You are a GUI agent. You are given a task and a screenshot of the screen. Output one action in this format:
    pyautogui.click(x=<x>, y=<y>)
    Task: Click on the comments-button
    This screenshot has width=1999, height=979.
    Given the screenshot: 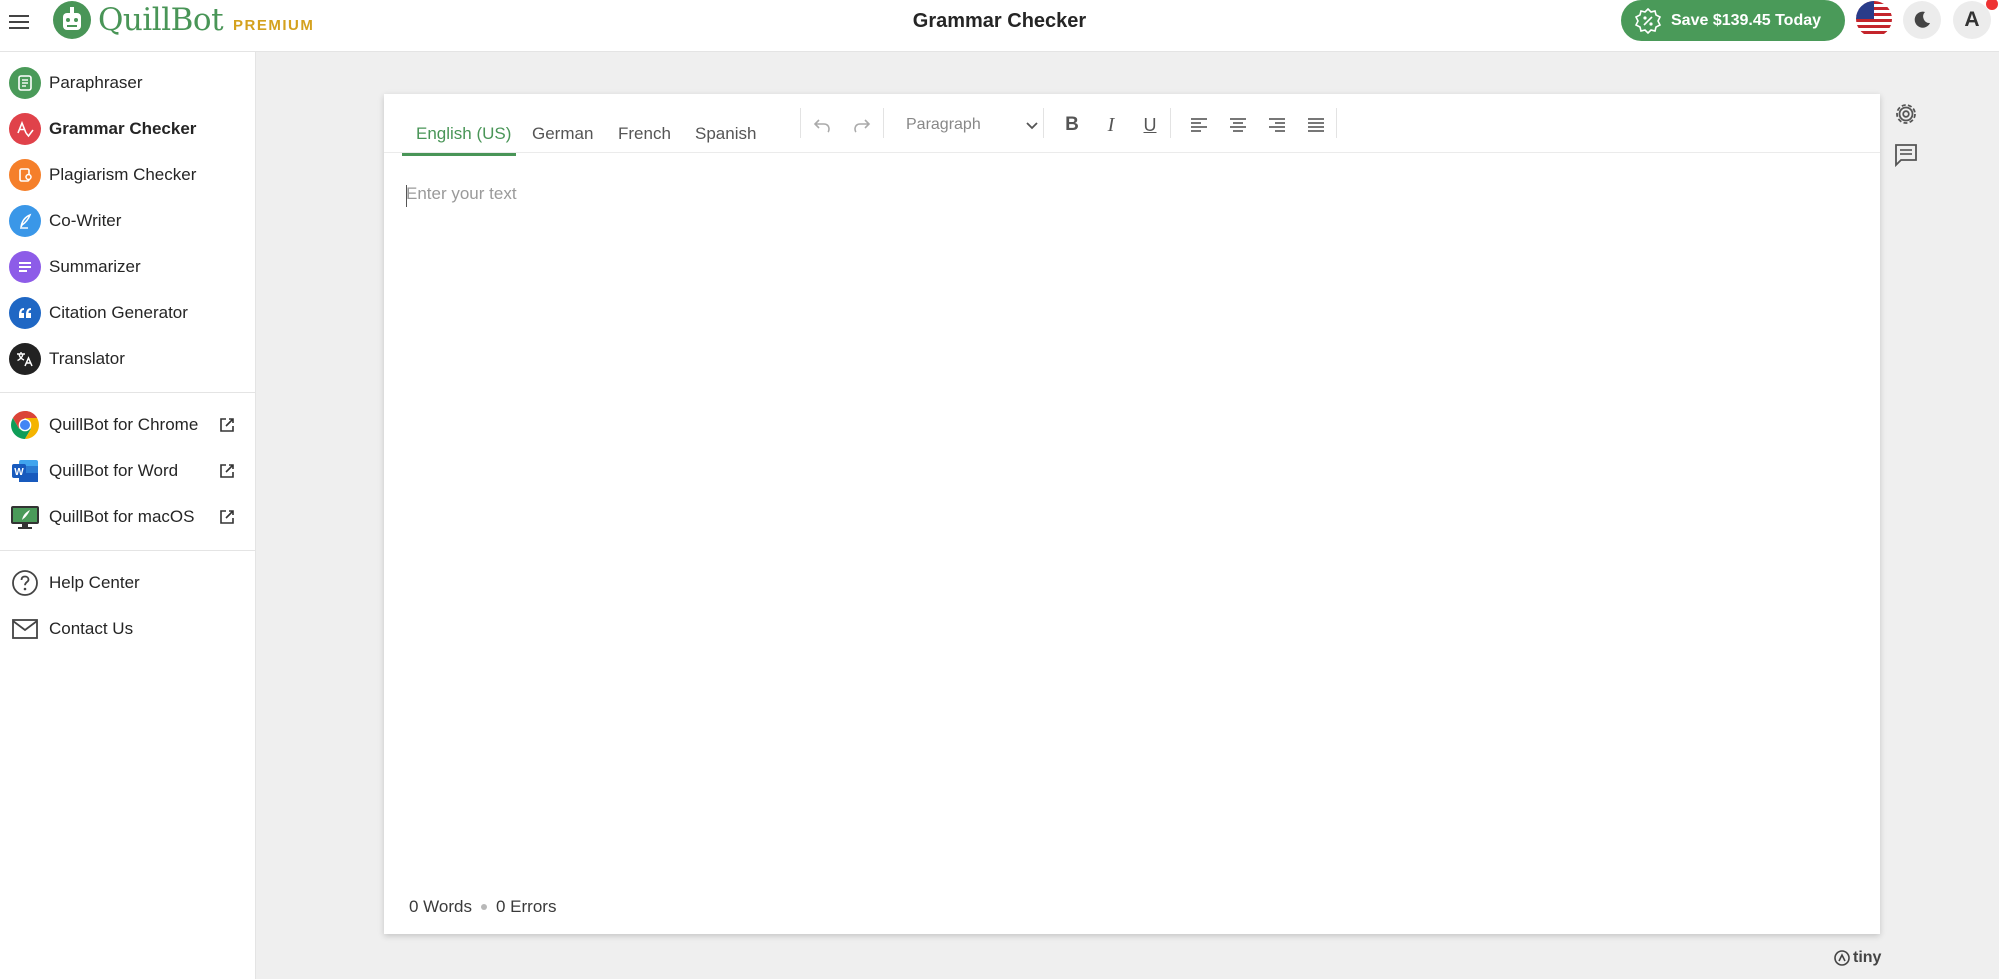 What is the action you would take?
    pyautogui.click(x=1906, y=155)
    